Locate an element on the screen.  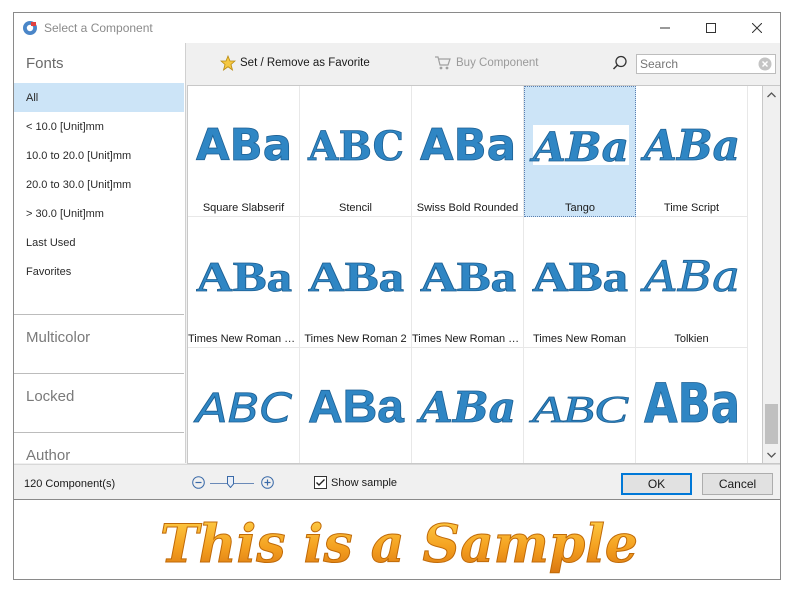
locked-section-title: Locked is located at coordinates (50, 396).